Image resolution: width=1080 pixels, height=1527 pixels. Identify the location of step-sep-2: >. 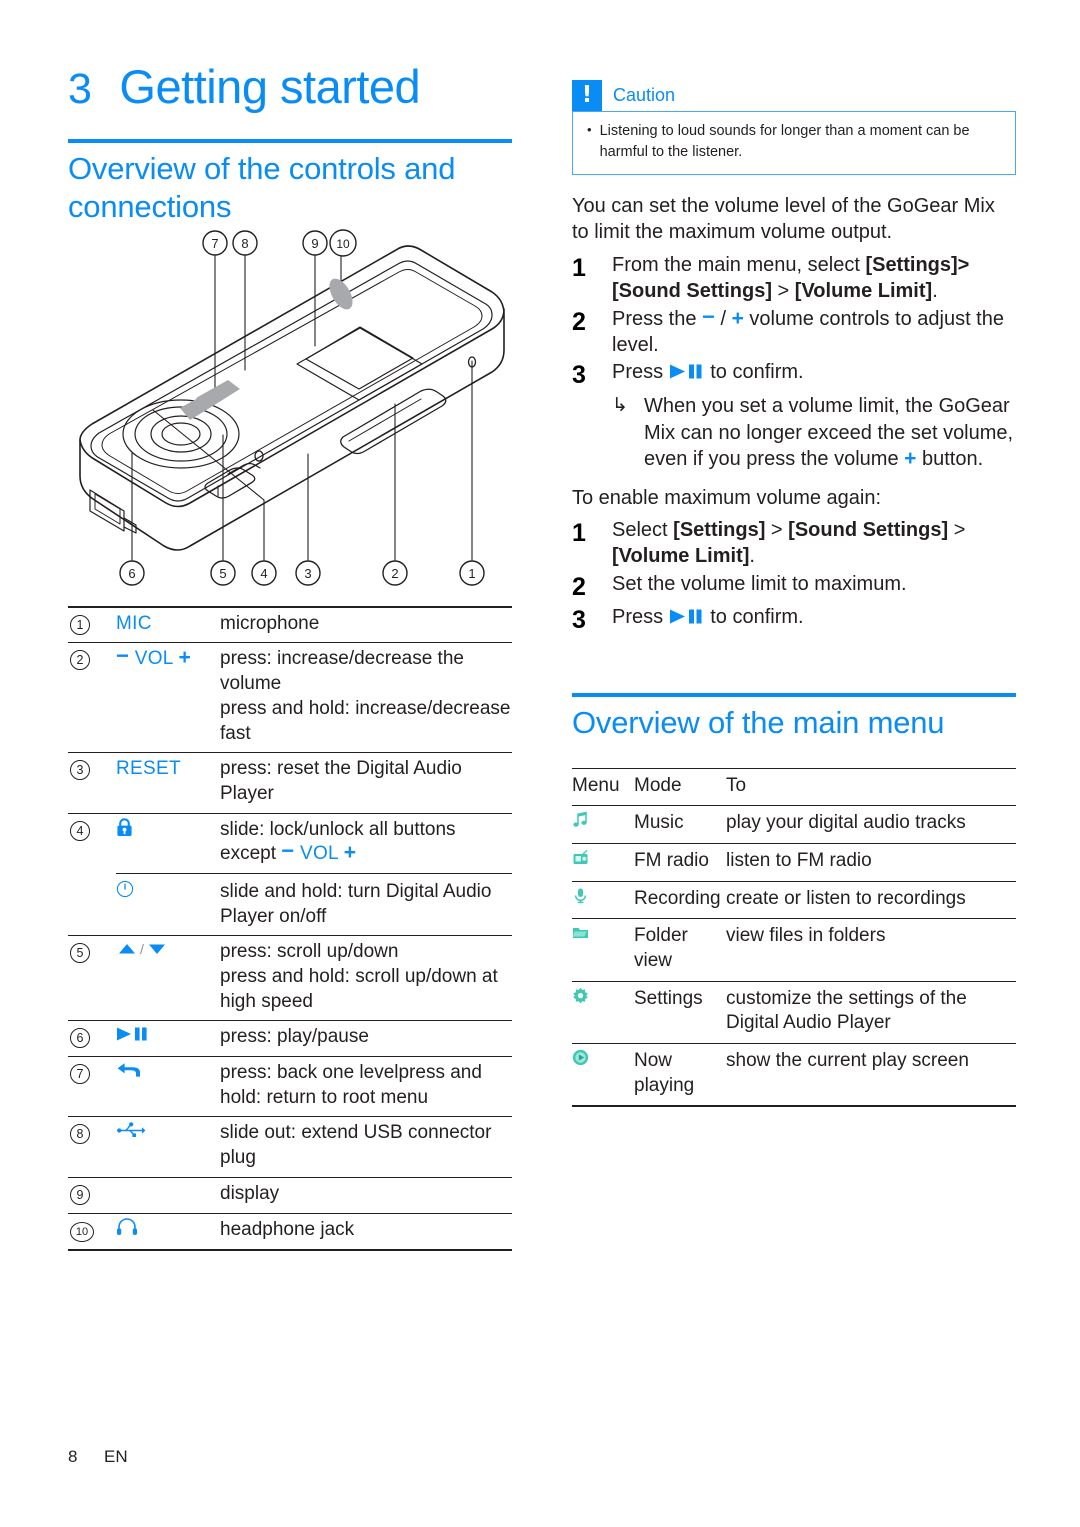
(957, 529).